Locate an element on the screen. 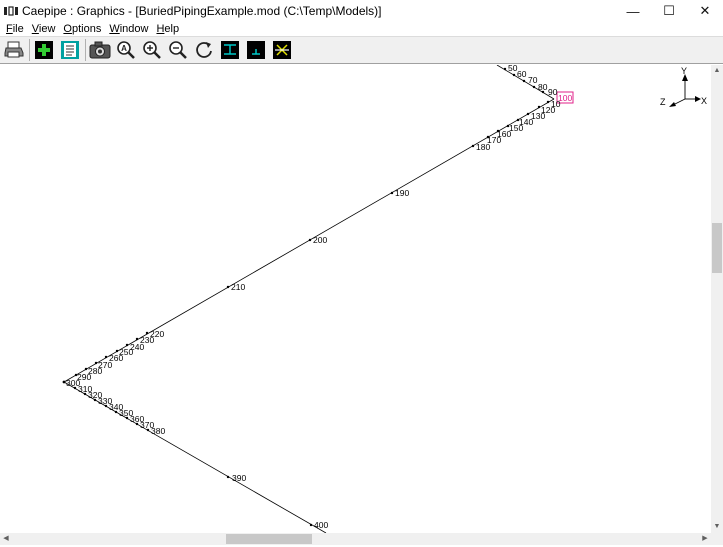 Image resolution: width=723 pixels, height=547 pixels. close-button: ✕ is located at coordinates (705, 11).